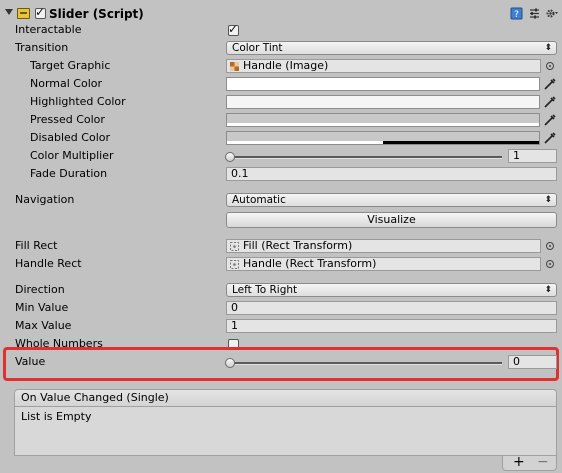  What do you see at coordinates (42, 47) in the screenshot?
I see `transition-label: Transition` at bounding box center [42, 47].